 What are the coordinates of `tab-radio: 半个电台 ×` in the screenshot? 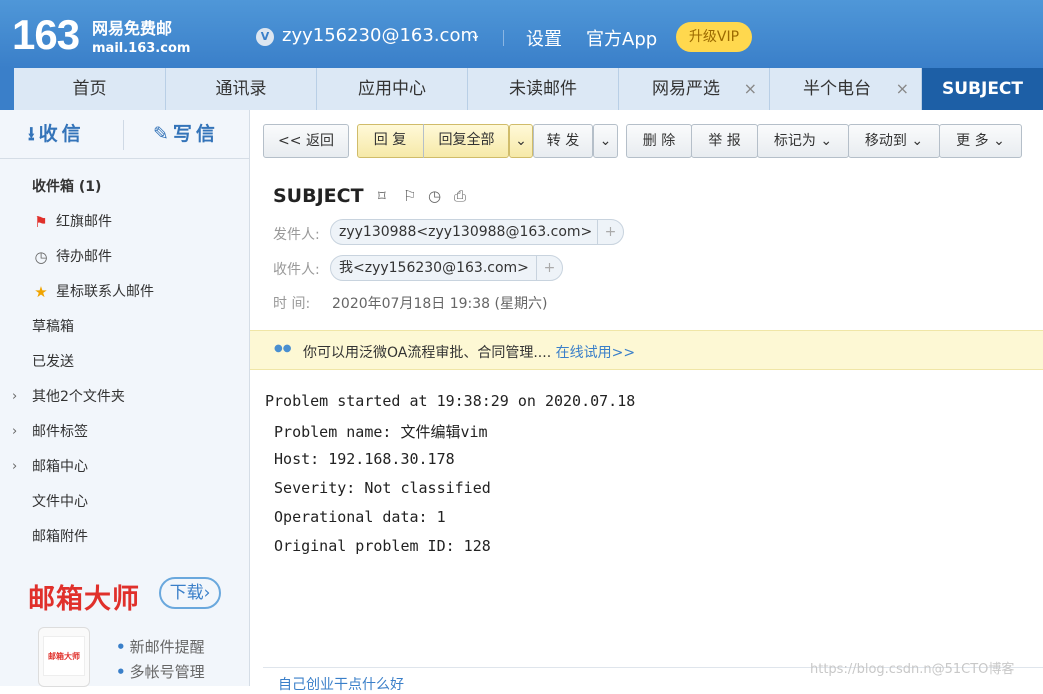 It's located at (846, 89).